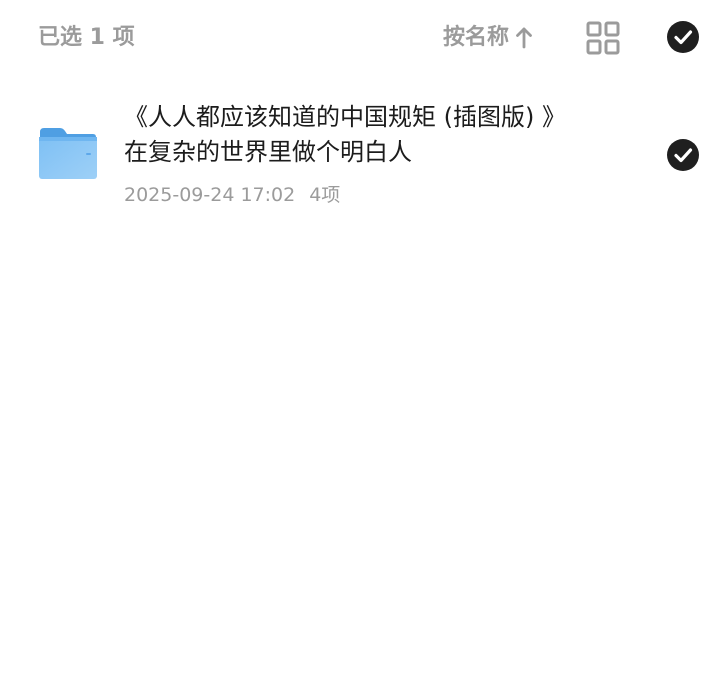  What do you see at coordinates (268, 152) in the screenshot?
I see `file-title-line2: 在复杂的世界里做个明白人` at bounding box center [268, 152].